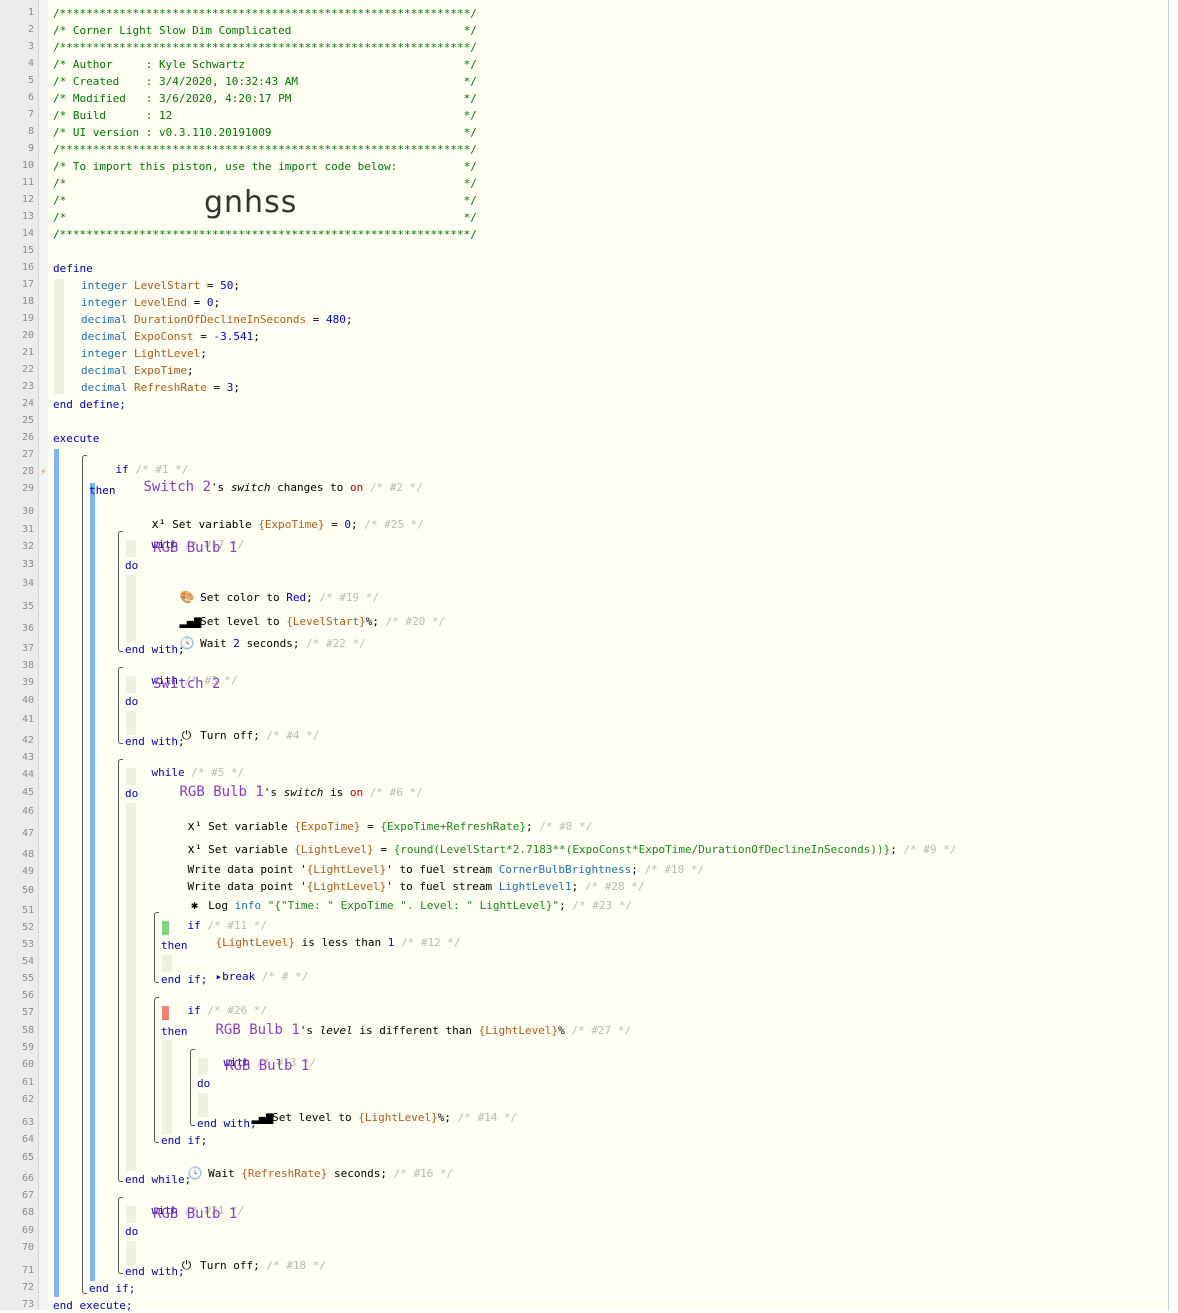  Describe the element at coordinates (27, 1304) in the screenshot. I see `line-number: 73` at that location.